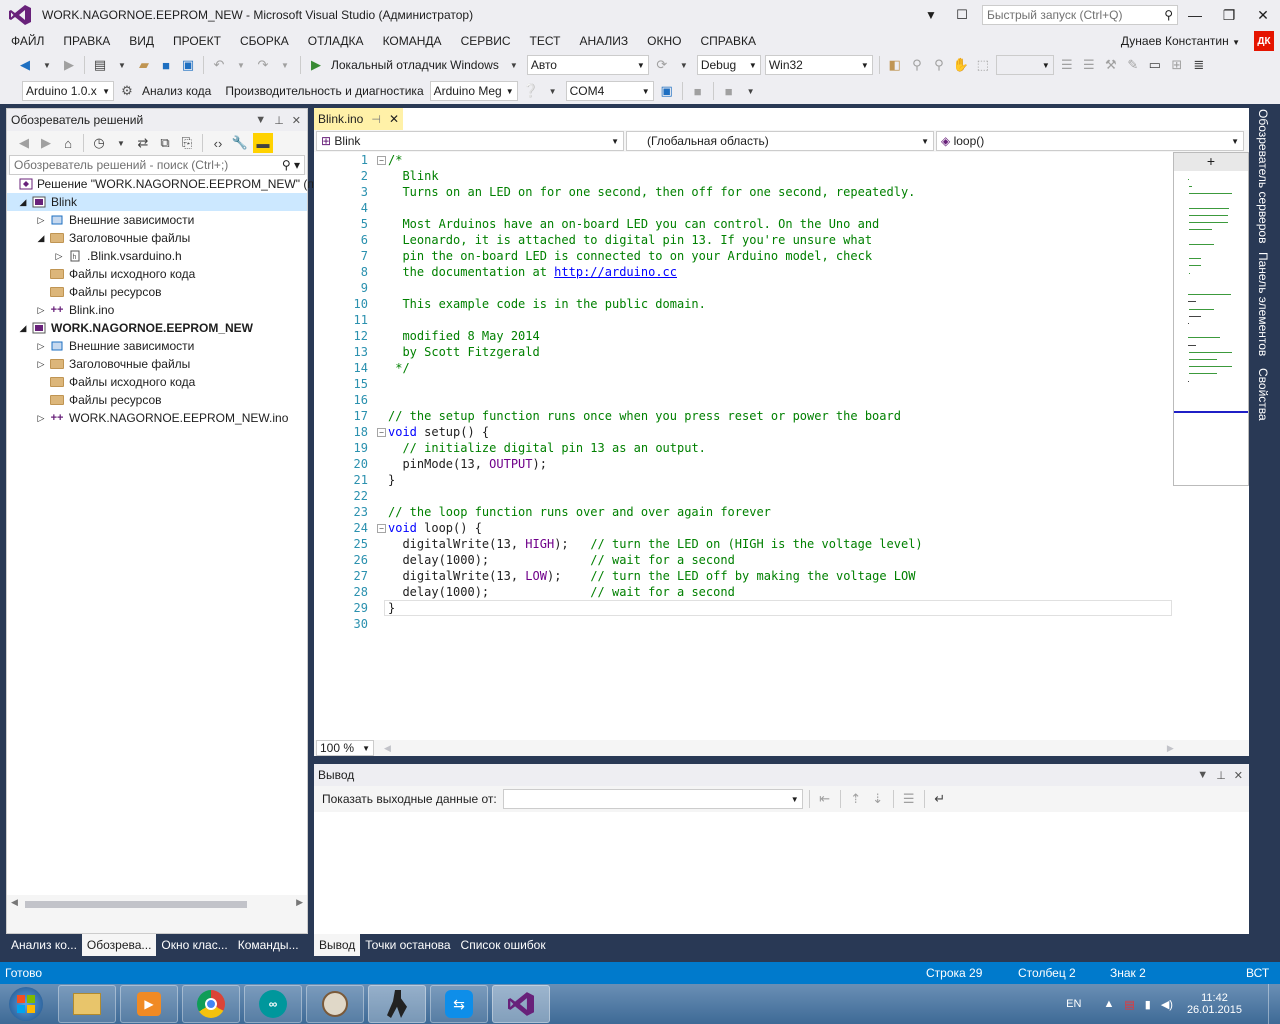 The height and width of the screenshot is (1024, 1280). I want to click on sync-icon: ⇄, so click(143, 143).